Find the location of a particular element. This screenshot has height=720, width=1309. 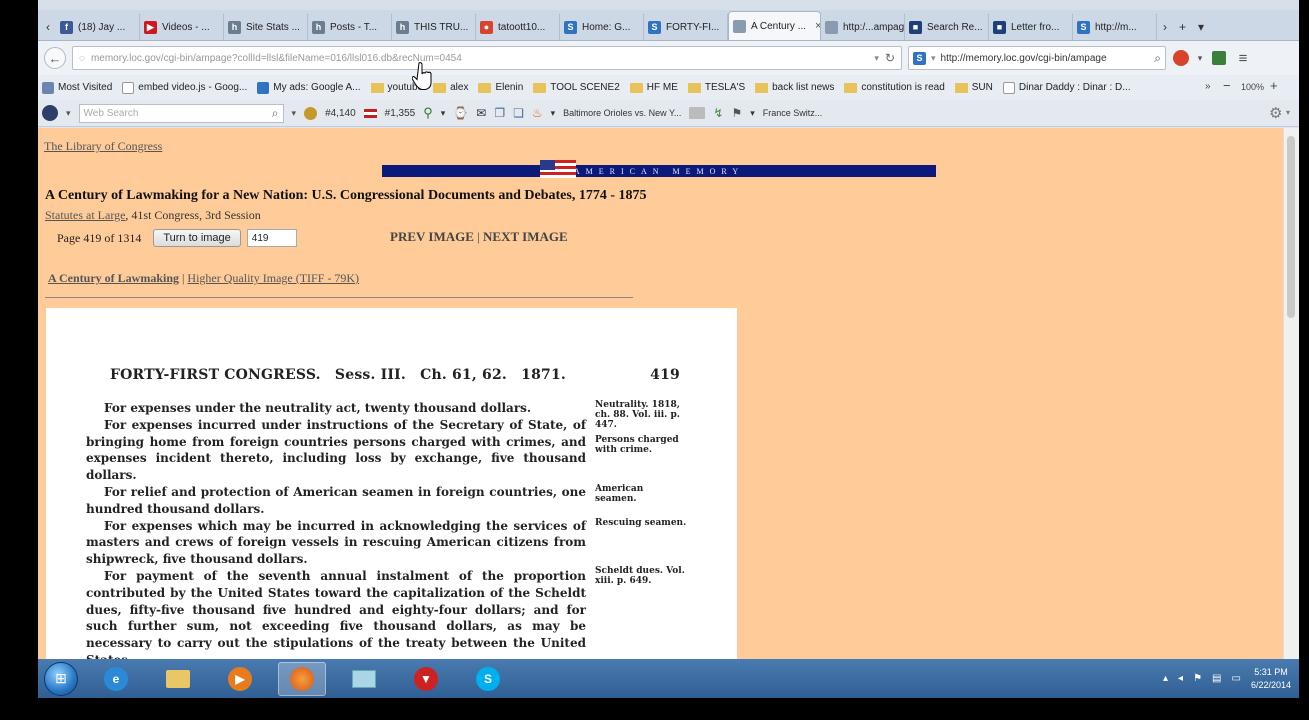

bookmarks-overflow-icon: » is located at coordinates (1208, 86).